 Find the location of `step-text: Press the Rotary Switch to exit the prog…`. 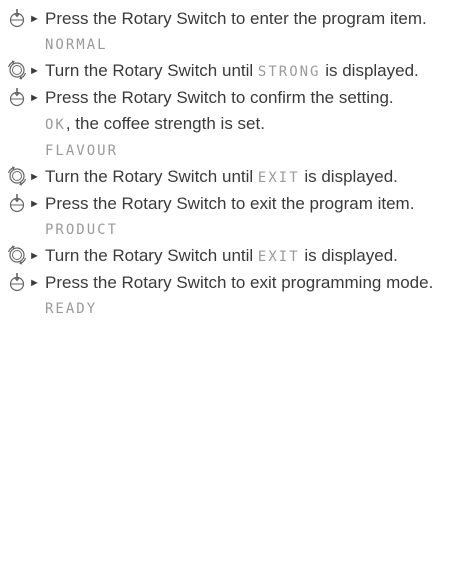

step-text: Press the Rotary Switch to exit the prog… is located at coordinates (242, 217).